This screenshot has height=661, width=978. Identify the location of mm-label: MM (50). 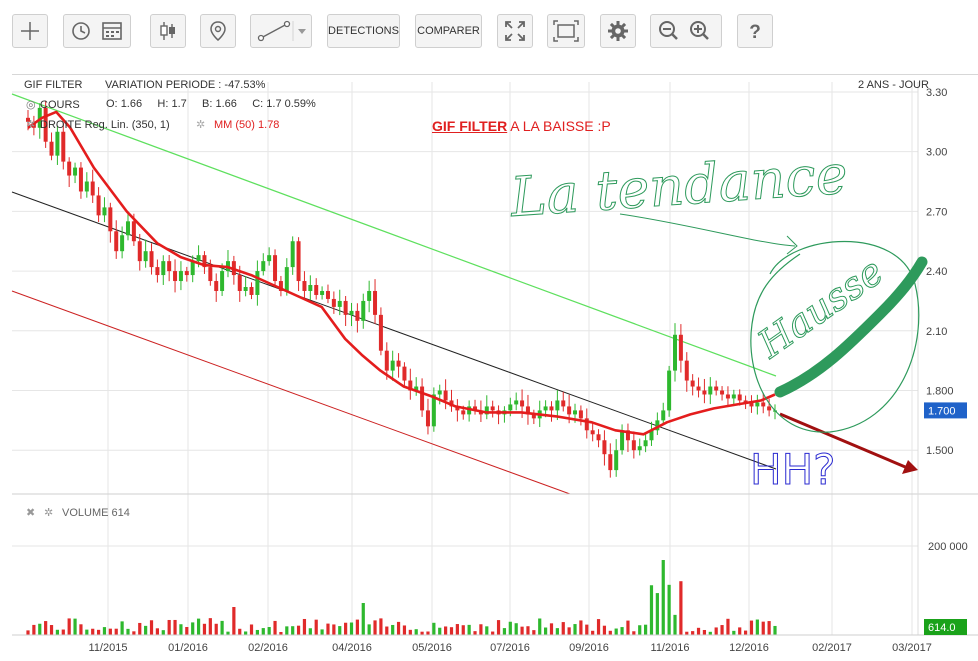
(234, 125).